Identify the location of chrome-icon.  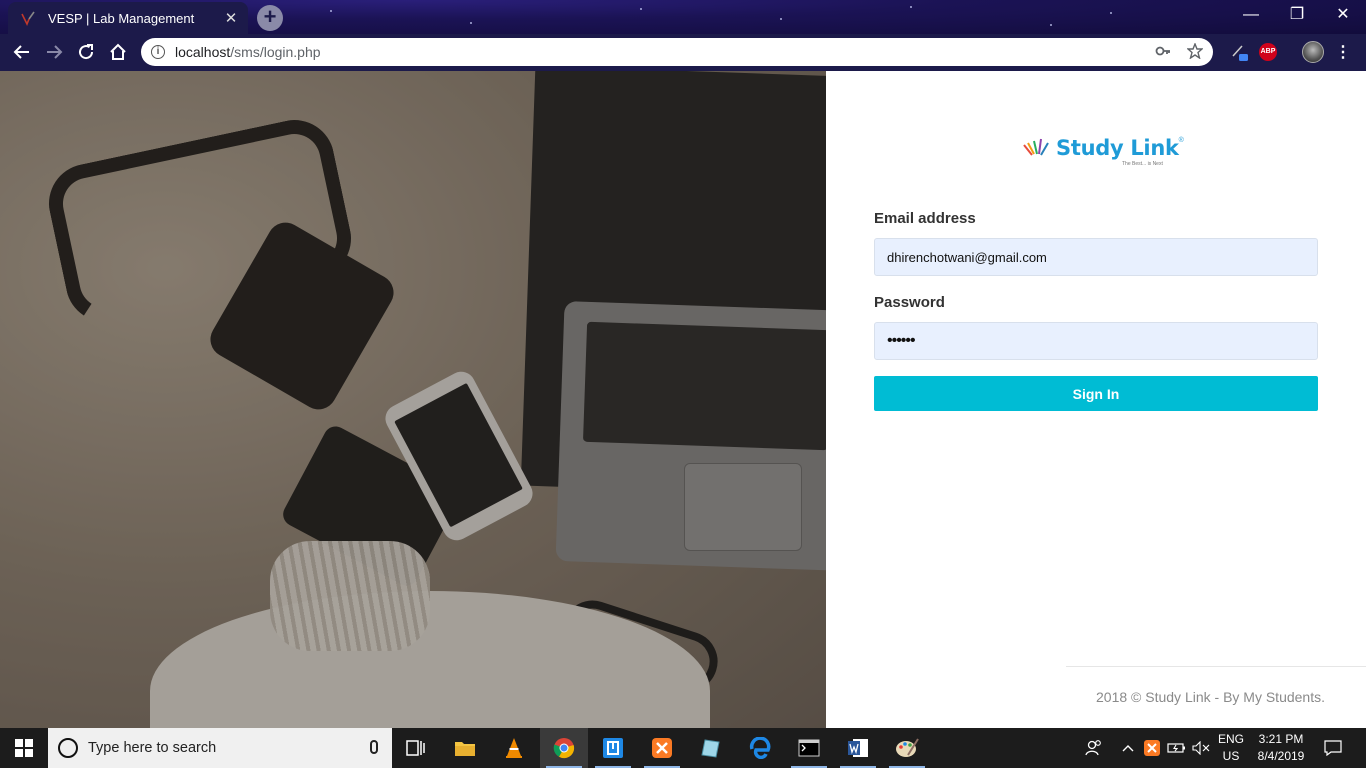
(564, 748).